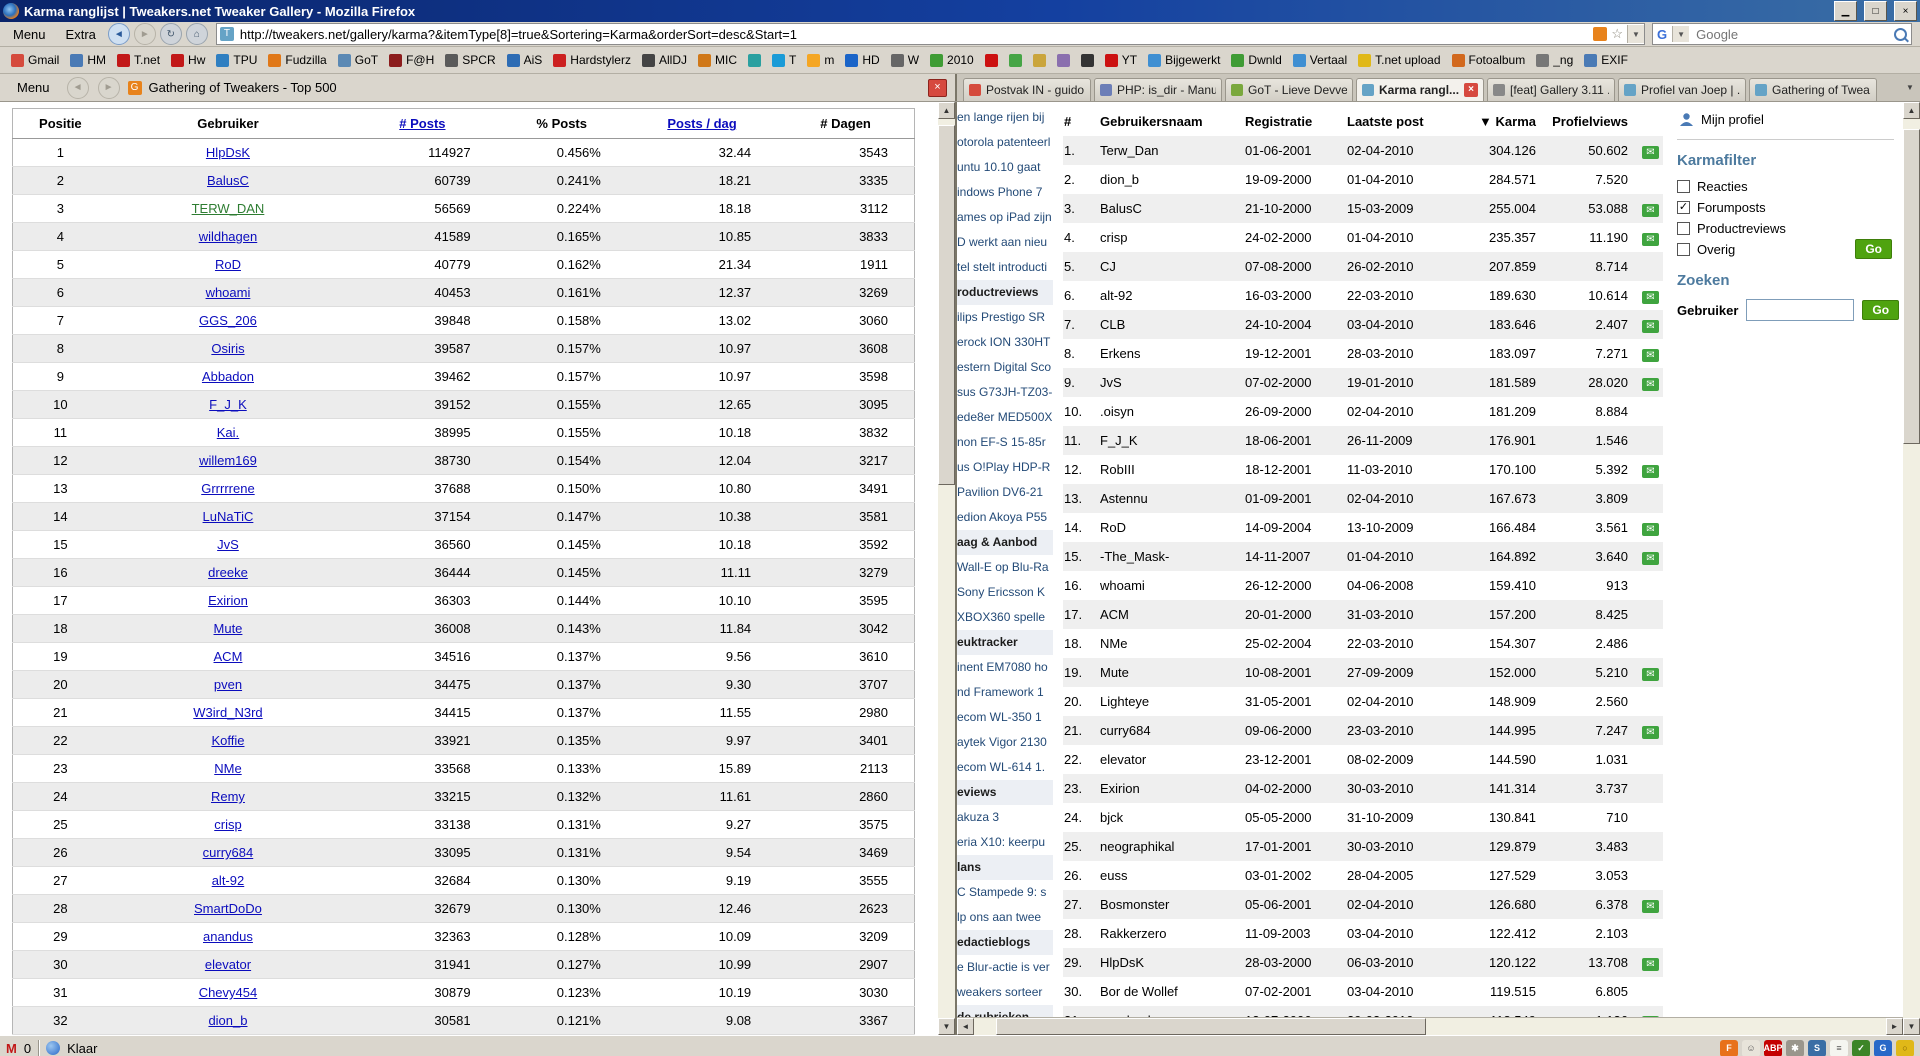  I want to click on maximize-button: □, so click(1875, 11).